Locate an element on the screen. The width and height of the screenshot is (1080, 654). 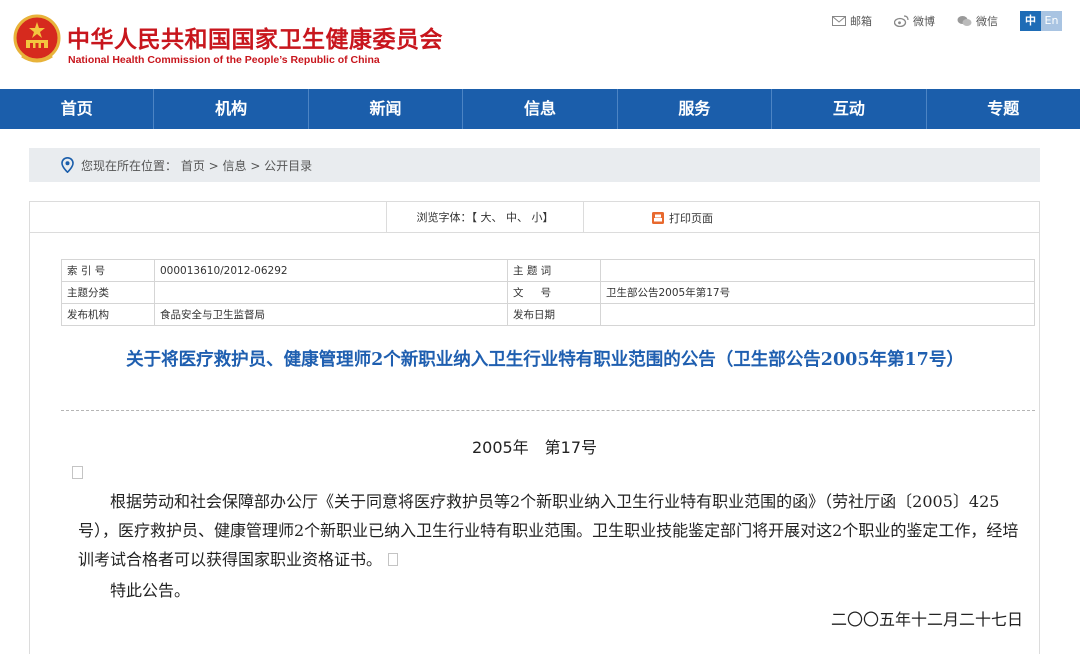
meta-issuer-value: 食品安全与卫生监督局 is located at coordinates (331, 314).